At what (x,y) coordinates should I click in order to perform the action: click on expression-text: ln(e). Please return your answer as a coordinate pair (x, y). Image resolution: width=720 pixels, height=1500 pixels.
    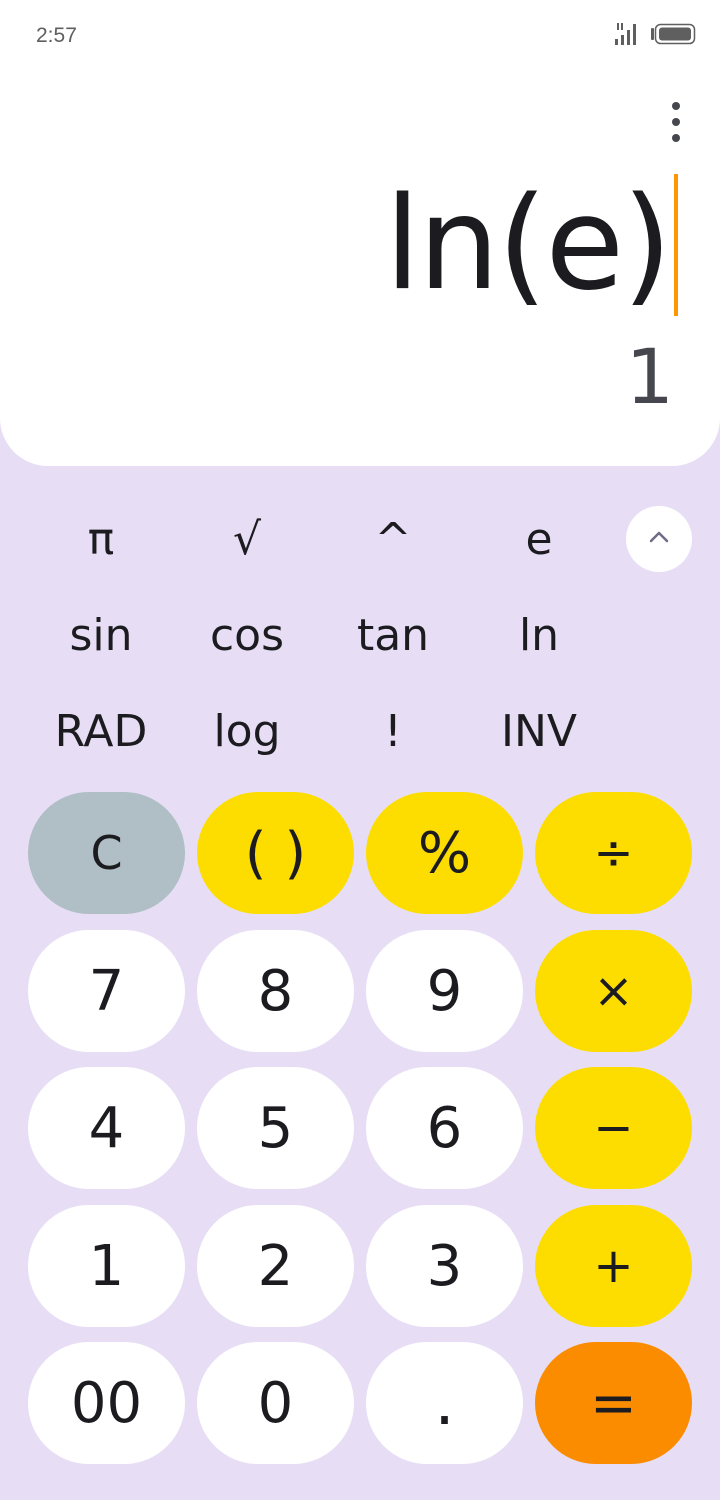
    Looking at the image, I should click on (528, 244).